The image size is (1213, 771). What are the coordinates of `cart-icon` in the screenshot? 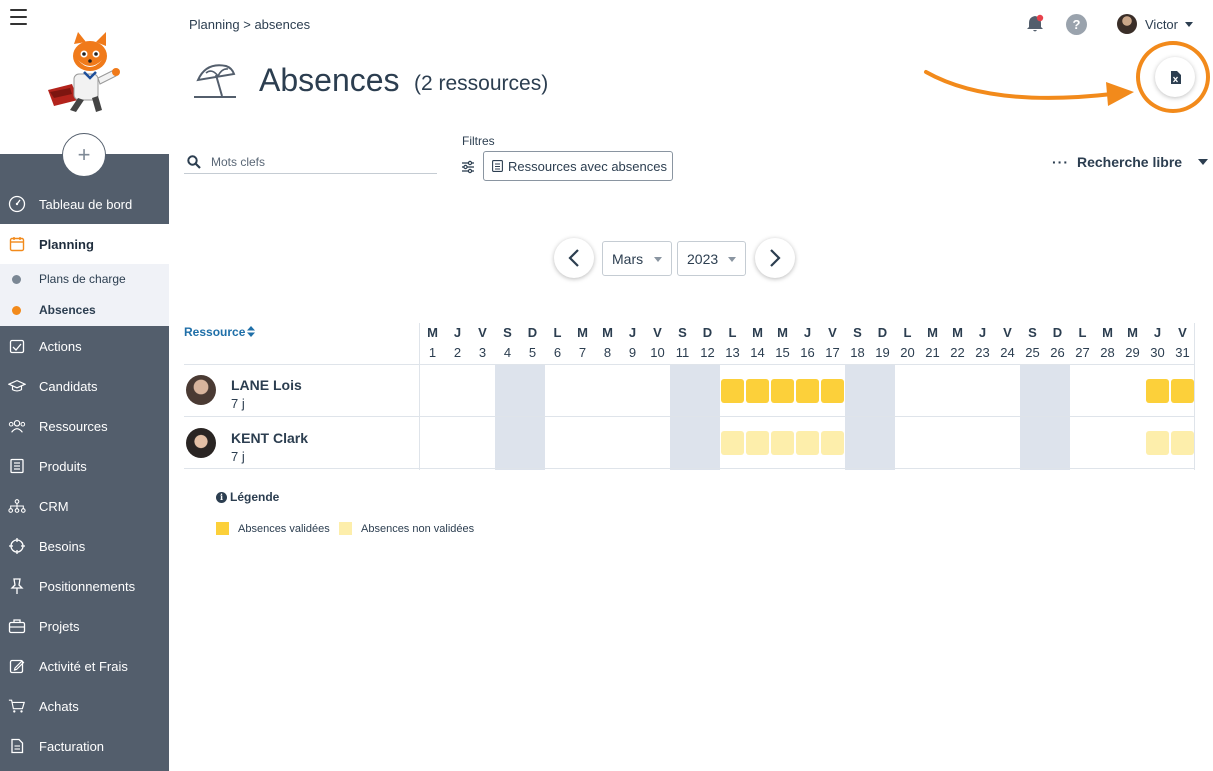 It's located at (17, 706).